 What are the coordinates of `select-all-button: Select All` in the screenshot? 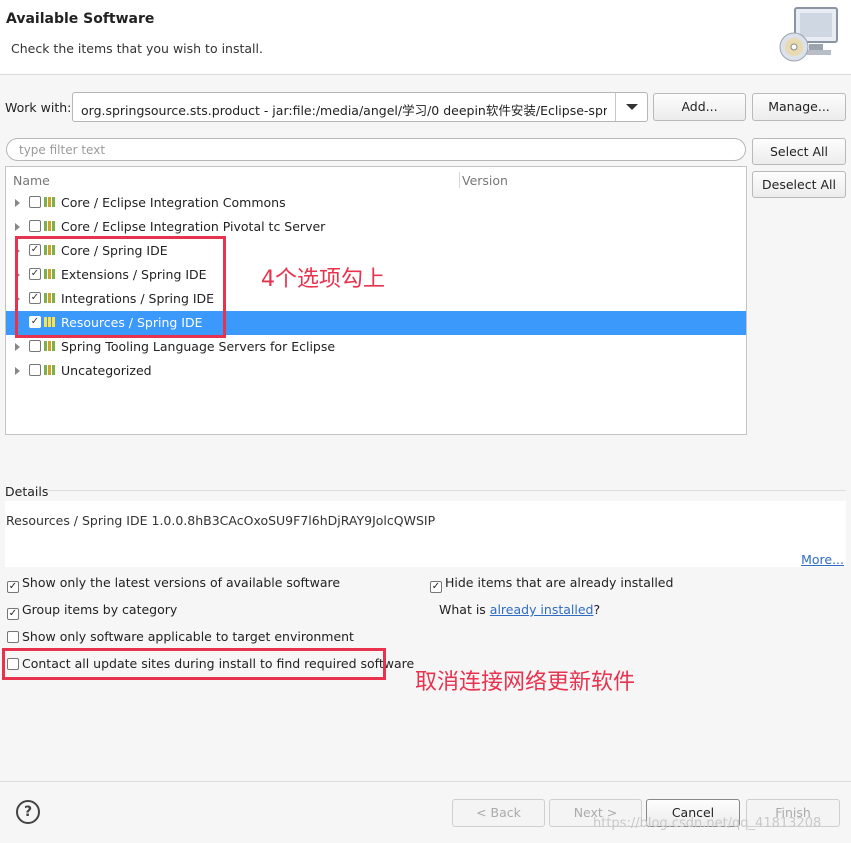 It's located at (799, 151).